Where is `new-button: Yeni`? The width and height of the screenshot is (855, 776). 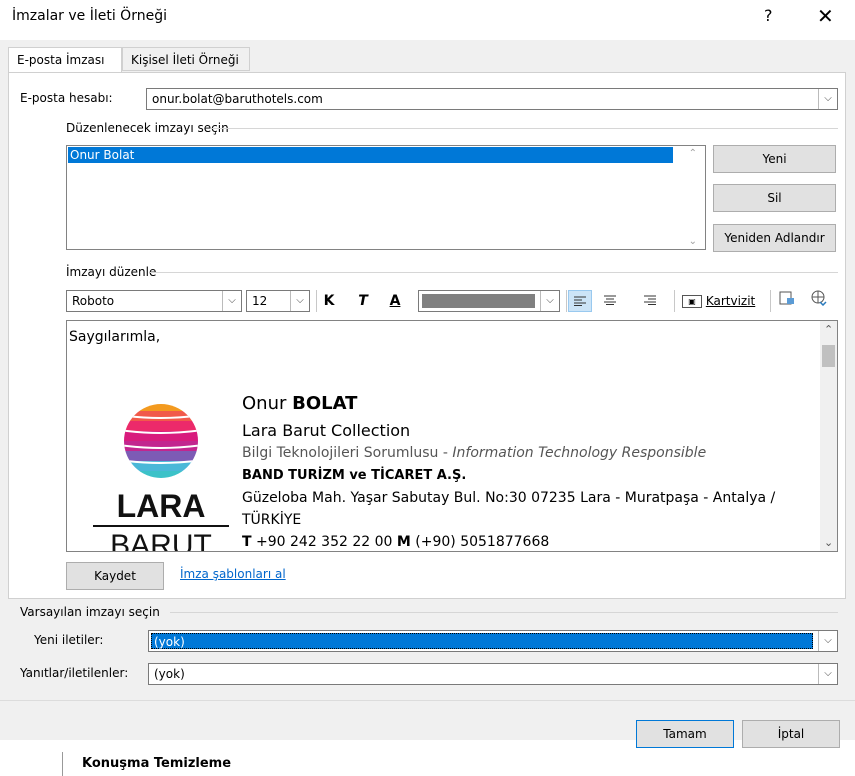 new-button: Yeni is located at coordinates (774, 159).